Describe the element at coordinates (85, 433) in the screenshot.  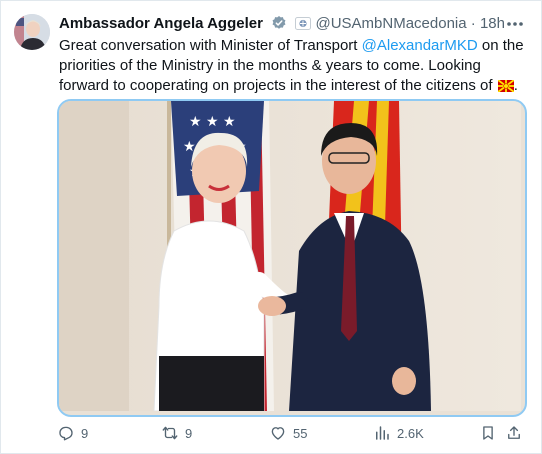
I see `reply-count: 9` at that location.